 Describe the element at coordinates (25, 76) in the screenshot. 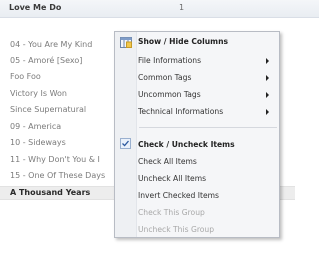

I see `track-row: Foo Foo` at that location.